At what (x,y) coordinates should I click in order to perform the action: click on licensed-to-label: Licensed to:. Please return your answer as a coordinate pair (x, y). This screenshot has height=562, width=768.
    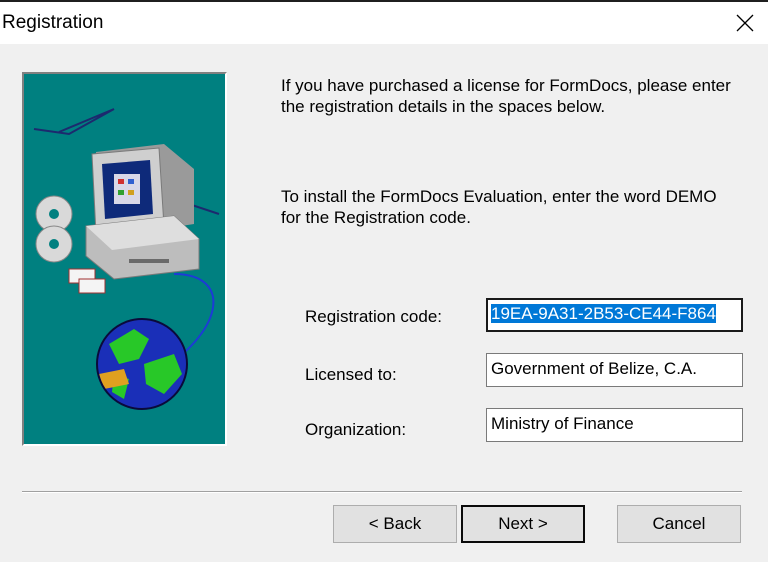
    Looking at the image, I should click on (351, 374).